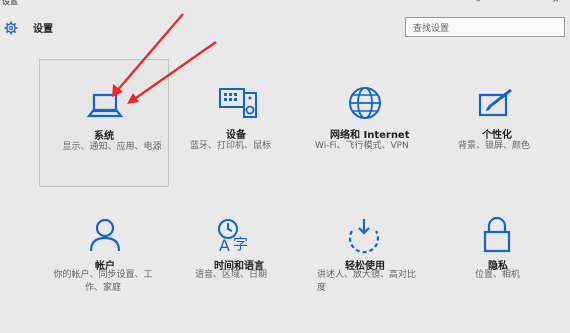  I want to click on tile-description: 蓝牙、打印机、鼠标, so click(231, 146).